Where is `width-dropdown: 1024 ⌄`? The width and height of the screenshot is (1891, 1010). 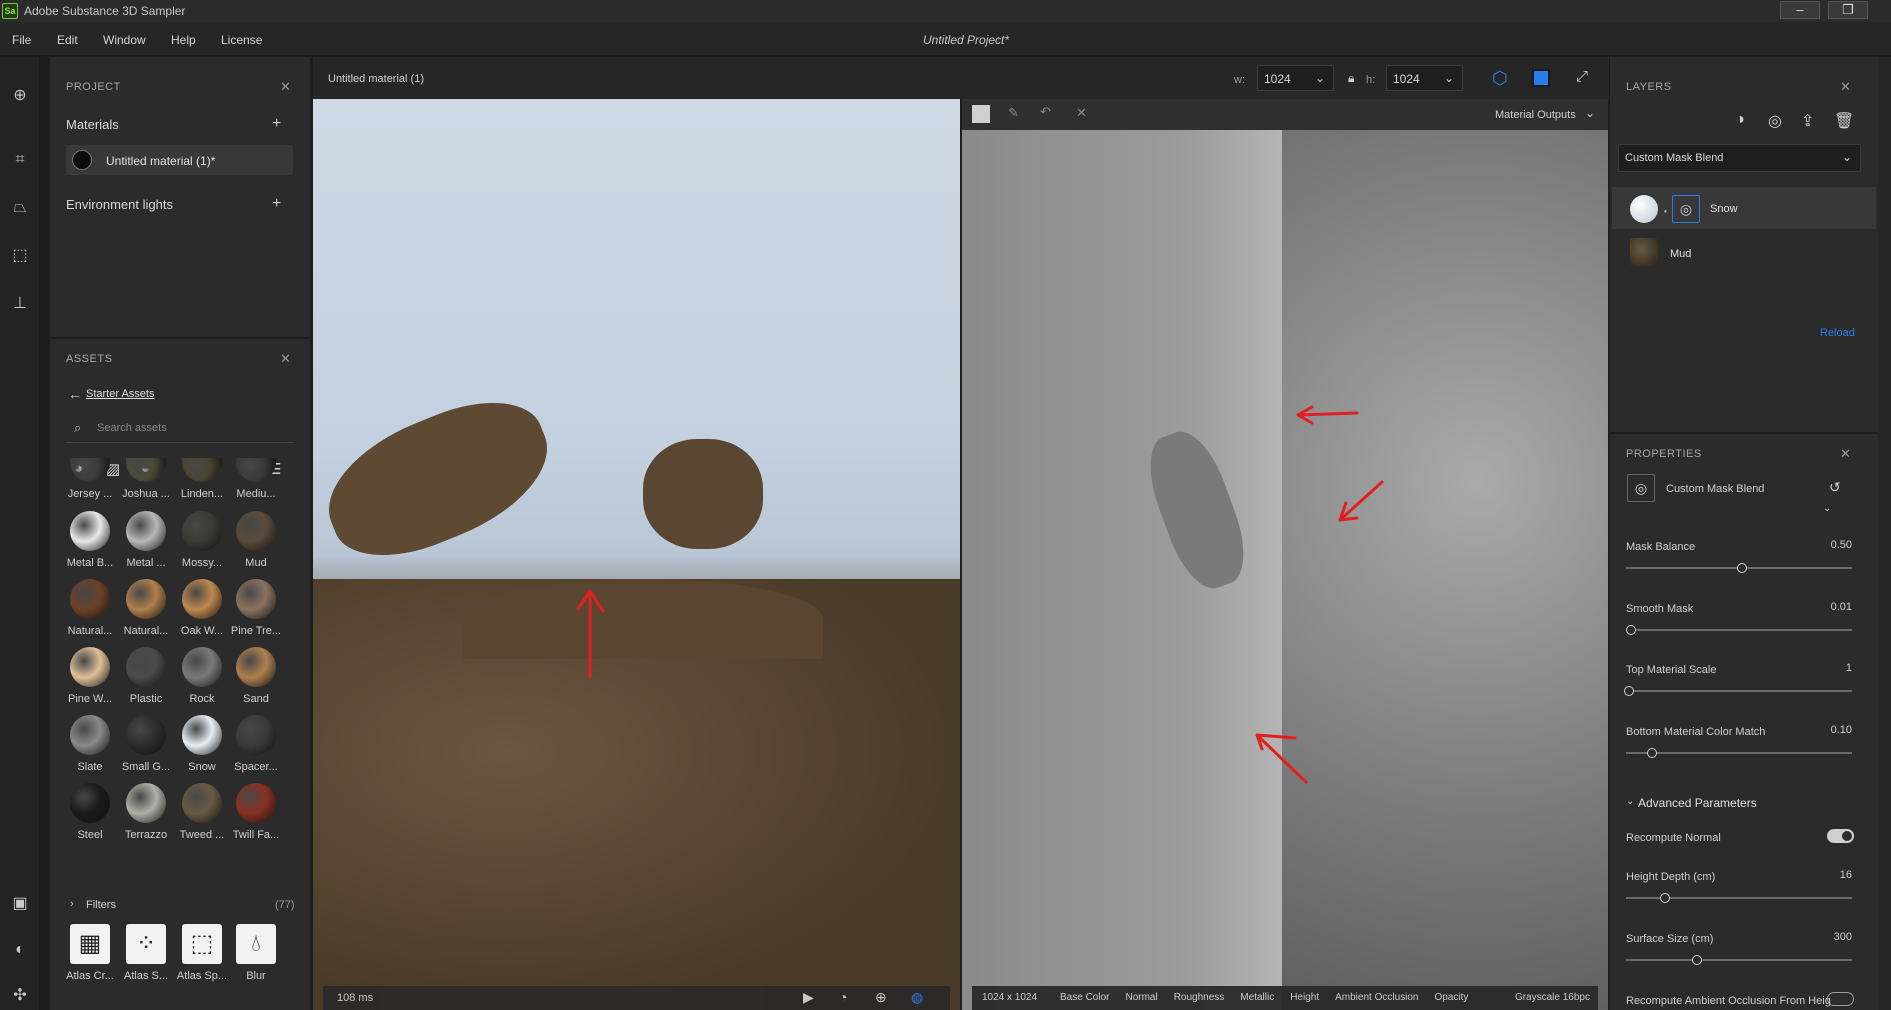
width-dropdown: 1024 ⌄ is located at coordinates (1295, 78).